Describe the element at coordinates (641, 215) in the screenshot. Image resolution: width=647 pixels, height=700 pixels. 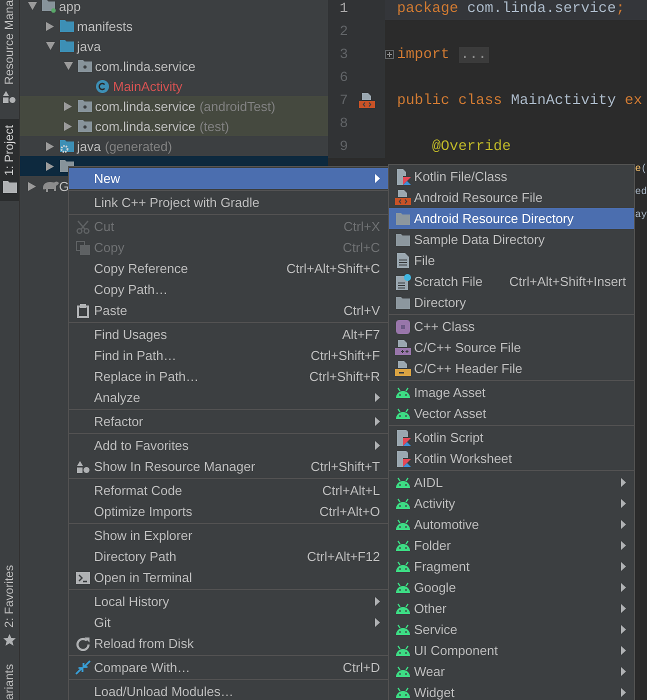
I see `code-fragment: ay` at that location.